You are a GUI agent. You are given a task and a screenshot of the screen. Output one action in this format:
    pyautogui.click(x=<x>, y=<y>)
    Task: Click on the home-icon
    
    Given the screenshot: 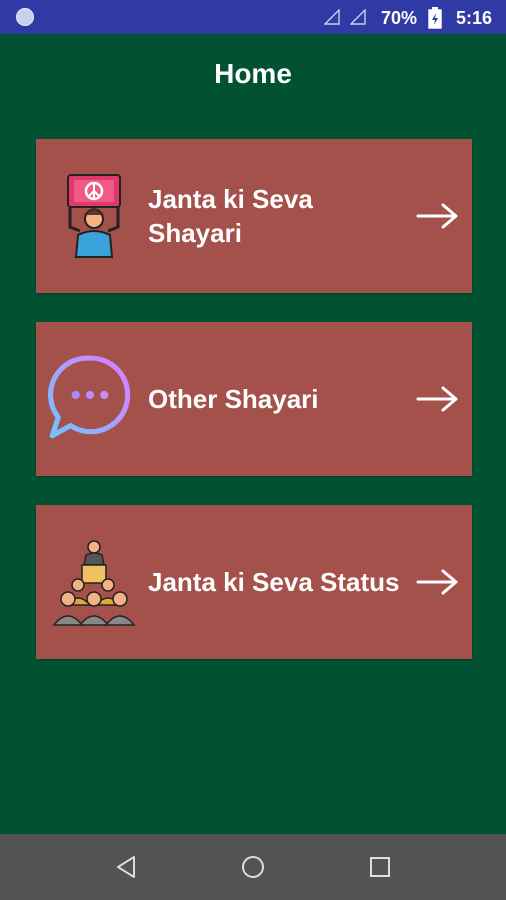 What is the action you would take?
    pyautogui.click(x=253, y=867)
    